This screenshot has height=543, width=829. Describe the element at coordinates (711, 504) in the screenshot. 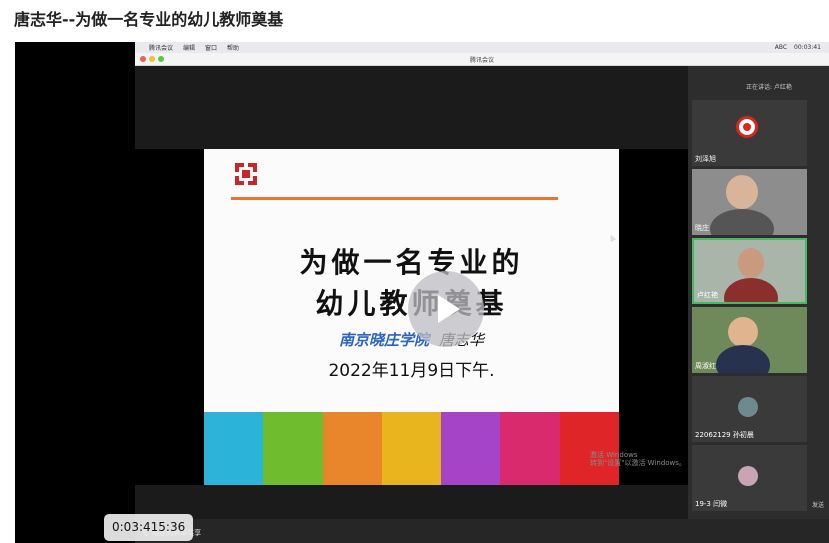

I see `participant-name: 19-3 闫微` at that location.